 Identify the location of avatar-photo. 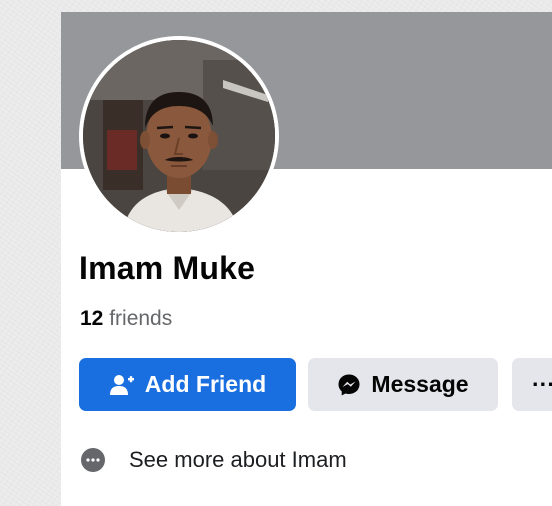
(179, 136).